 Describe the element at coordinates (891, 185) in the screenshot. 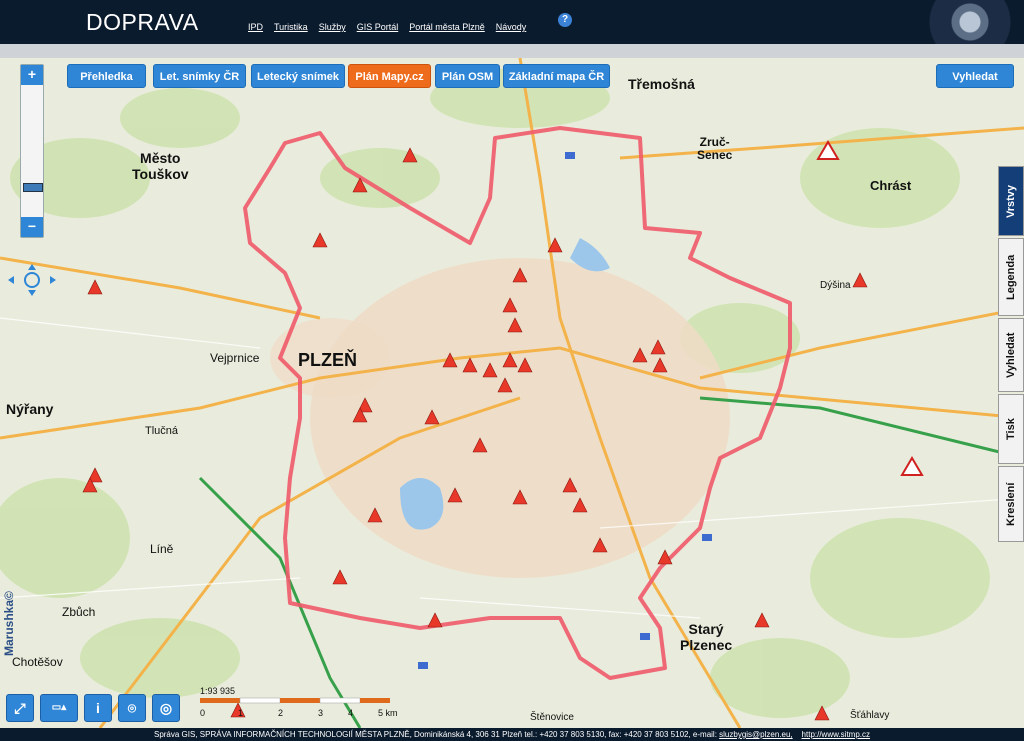

I see `place-label-chrast: Chrást` at that location.